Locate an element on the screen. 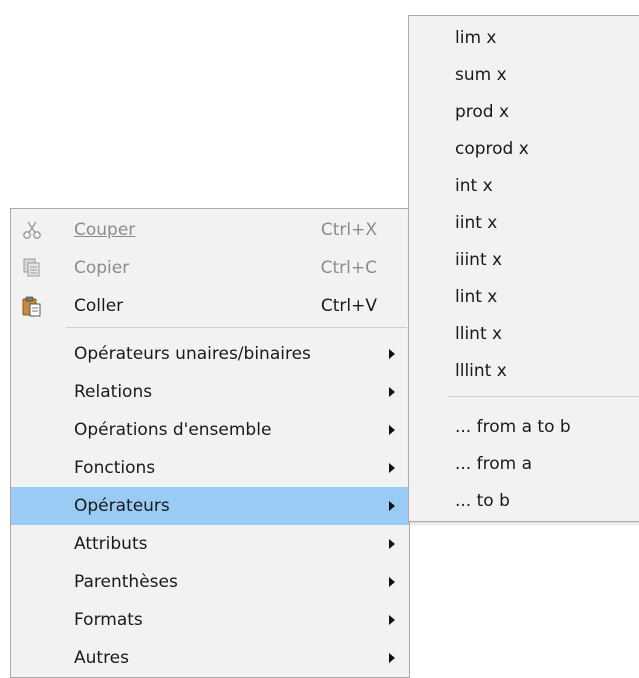 This screenshot has width=639, height=678. menu-item-couper: Couper Ctrl+X is located at coordinates (210, 230).